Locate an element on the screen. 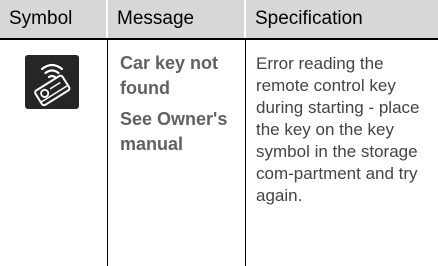 This screenshot has height=266, width=438. message-text: Car key not found is located at coordinates (169, 75).